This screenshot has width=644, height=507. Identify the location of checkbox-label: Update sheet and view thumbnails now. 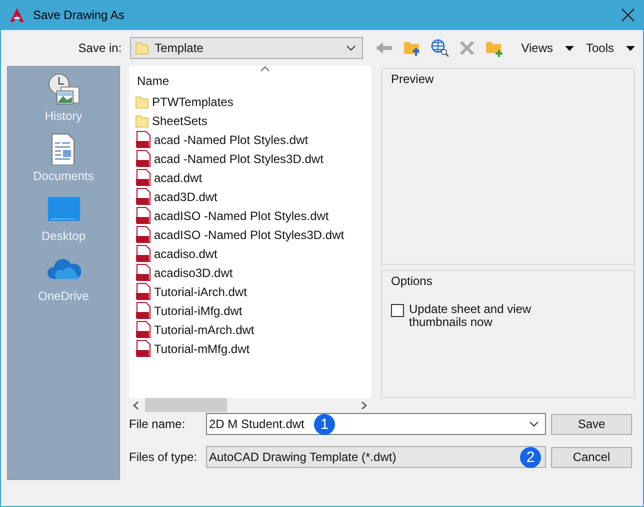
(470, 316).